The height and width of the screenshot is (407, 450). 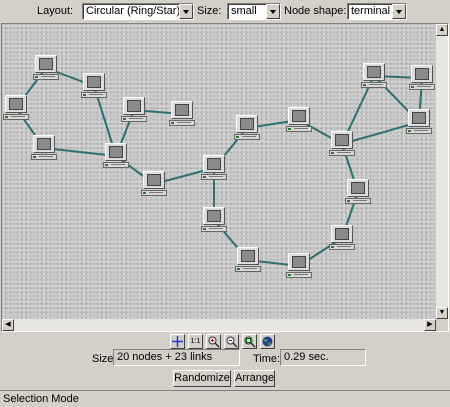 What do you see at coordinates (442, 30) in the screenshot?
I see `scroll-up-icon: ▲` at bounding box center [442, 30].